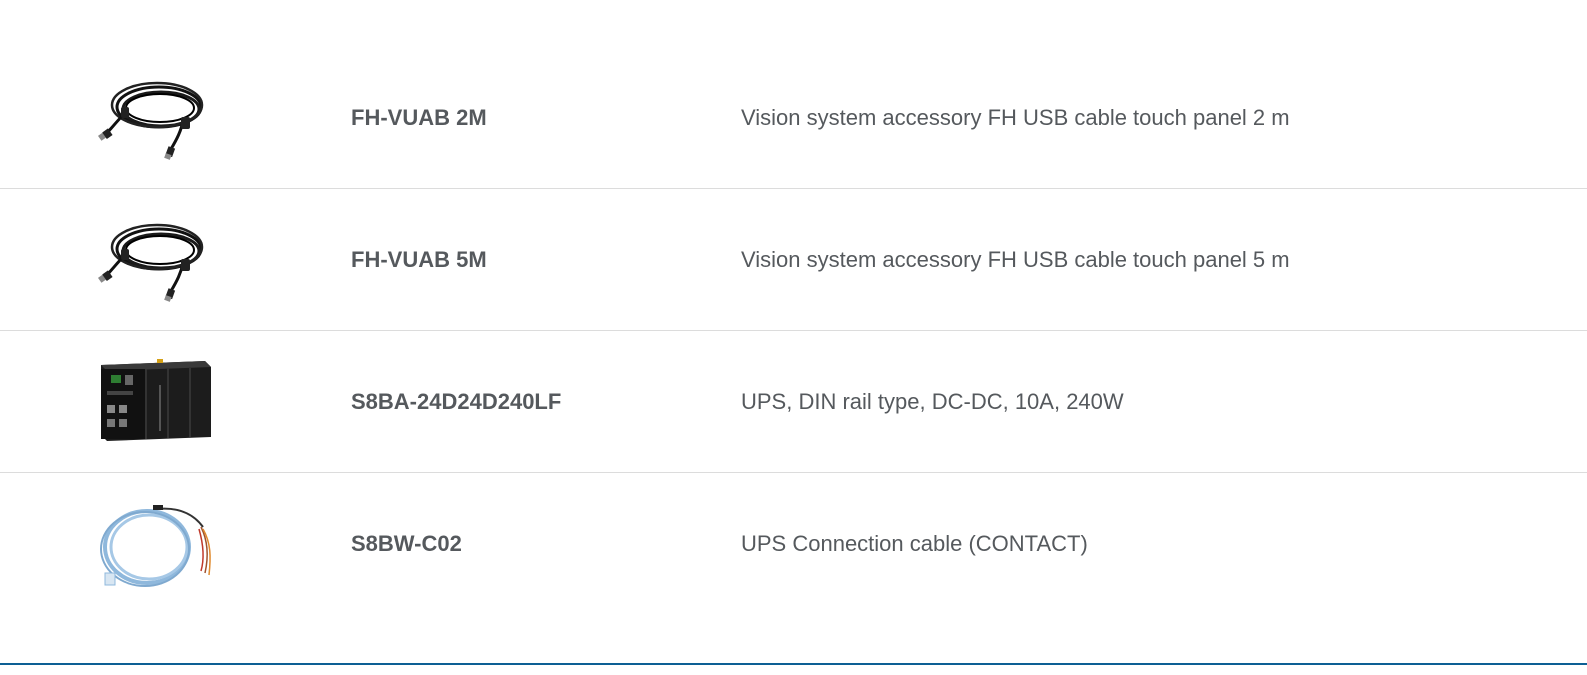 Image resolution: width=1587 pixels, height=675 pixels. What do you see at coordinates (793, 664) in the screenshot?
I see `bottom-divider` at bounding box center [793, 664].